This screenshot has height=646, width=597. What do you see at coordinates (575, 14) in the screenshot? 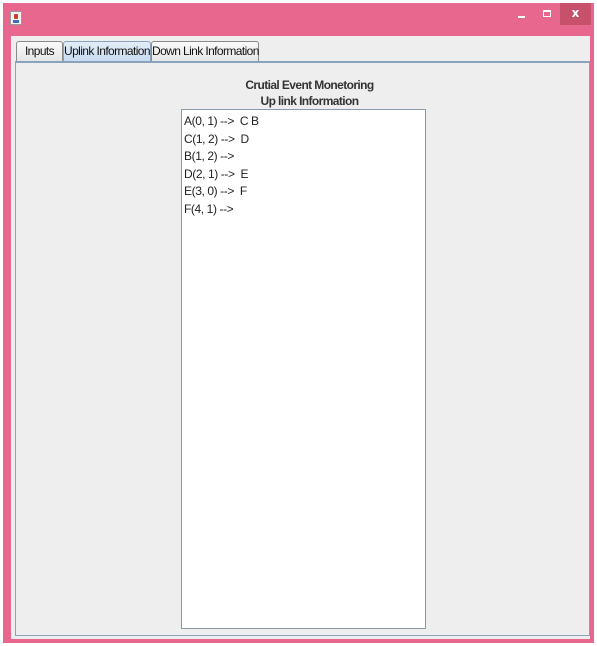
I see `close-button: x` at bounding box center [575, 14].